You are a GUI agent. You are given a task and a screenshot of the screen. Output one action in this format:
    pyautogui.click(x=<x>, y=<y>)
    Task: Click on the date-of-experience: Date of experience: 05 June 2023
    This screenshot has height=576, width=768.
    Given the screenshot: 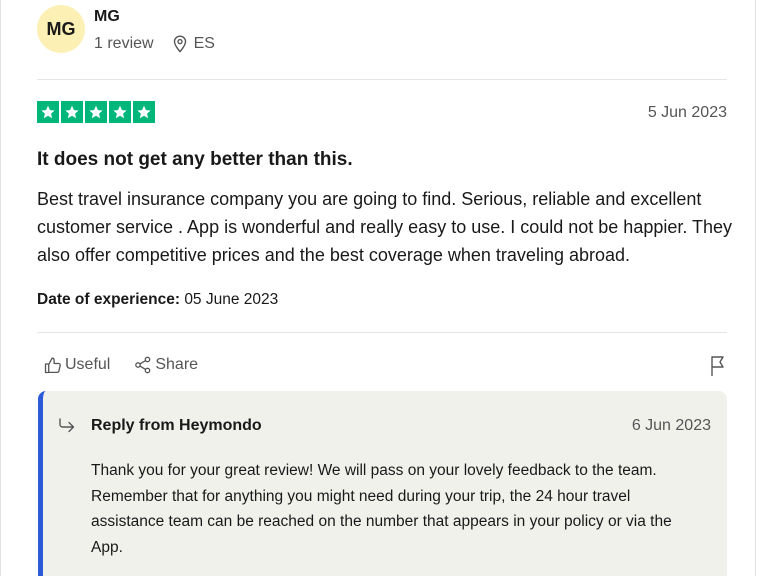 What is the action you would take?
    pyautogui.click(x=157, y=300)
    